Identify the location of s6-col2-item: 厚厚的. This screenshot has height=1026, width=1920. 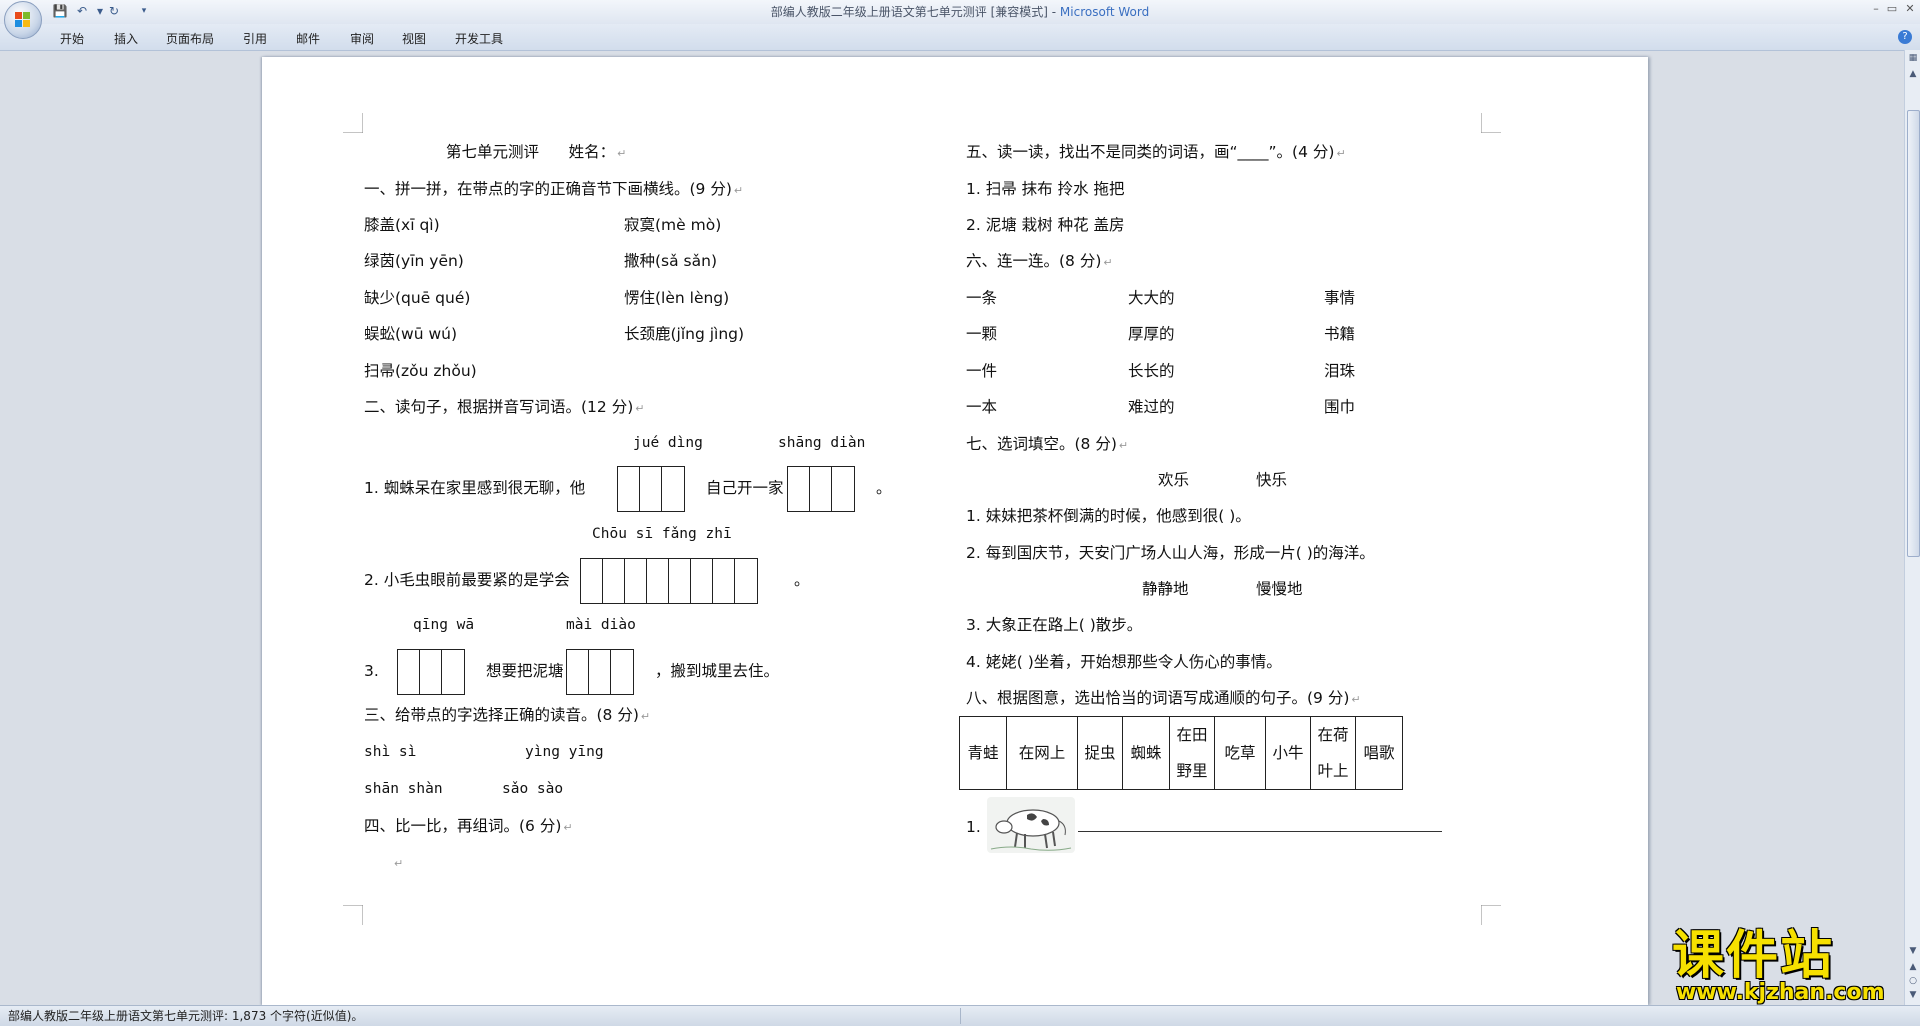
(1151, 334).